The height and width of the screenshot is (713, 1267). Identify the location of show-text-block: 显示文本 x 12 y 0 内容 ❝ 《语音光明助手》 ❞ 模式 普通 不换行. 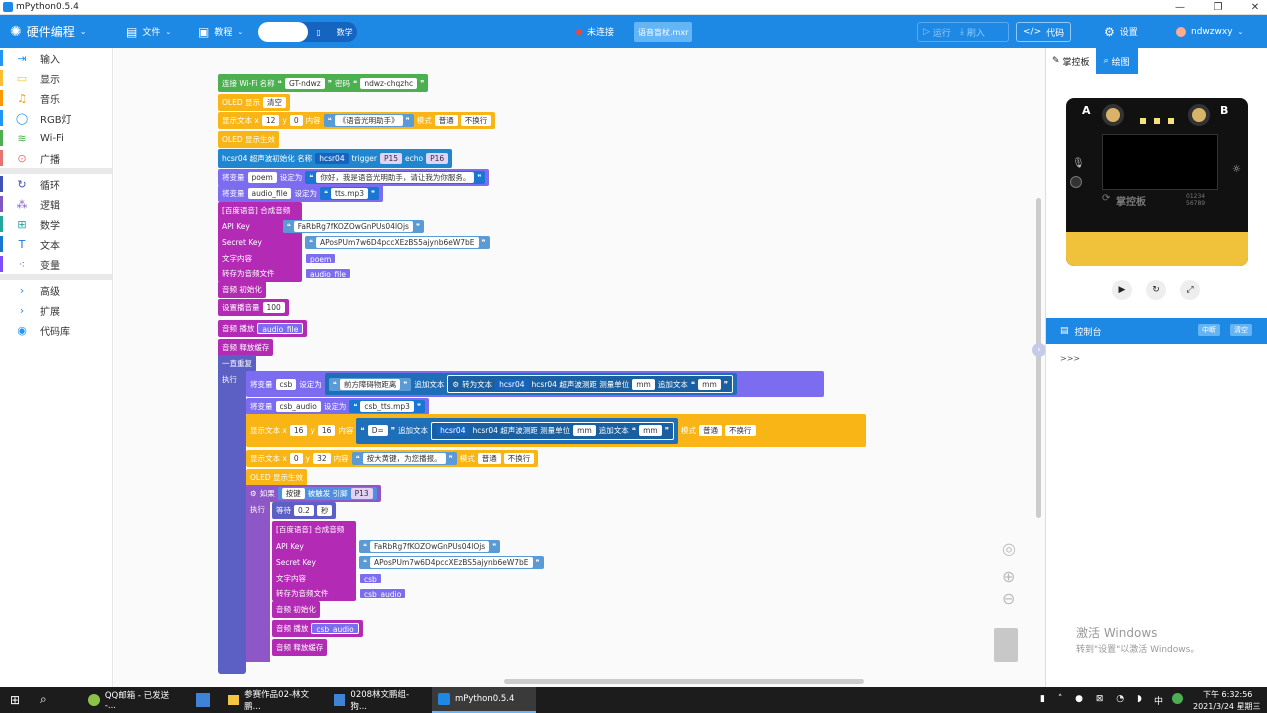
(357, 120).